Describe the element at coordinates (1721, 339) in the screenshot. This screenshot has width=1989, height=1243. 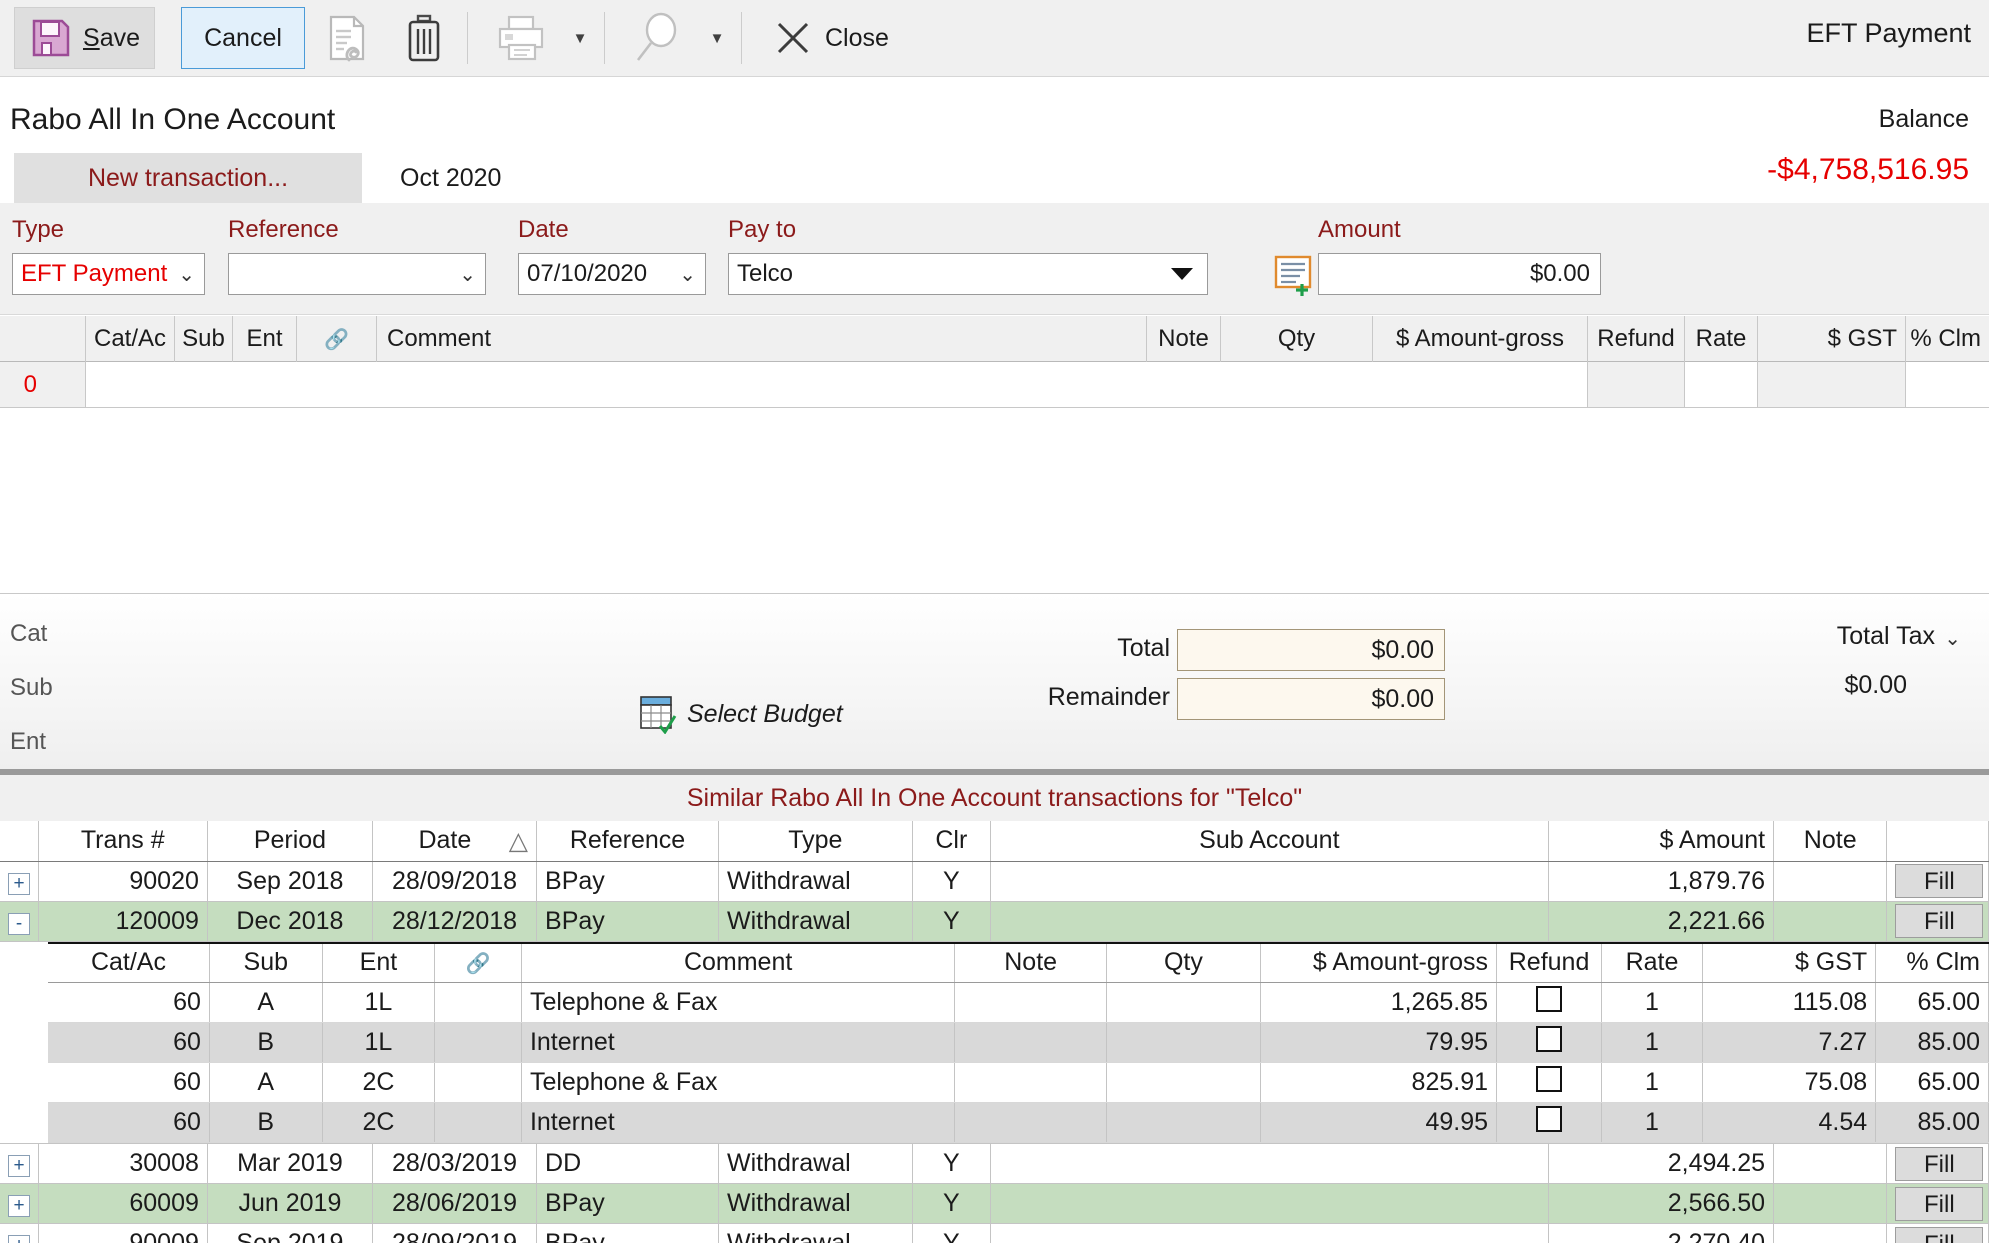
I see `col-rate: Rate` at that location.